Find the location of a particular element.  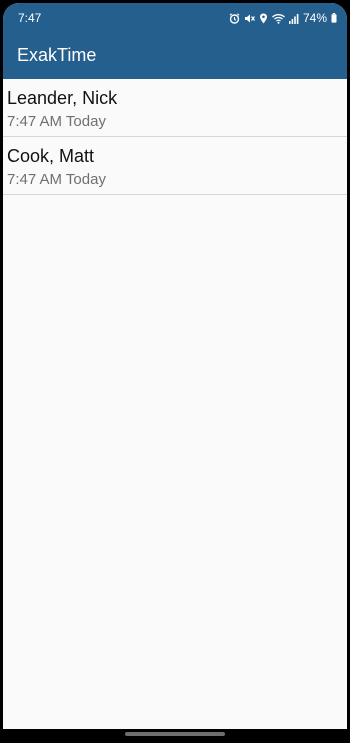

battery-level: 74% is located at coordinates (314, 18).